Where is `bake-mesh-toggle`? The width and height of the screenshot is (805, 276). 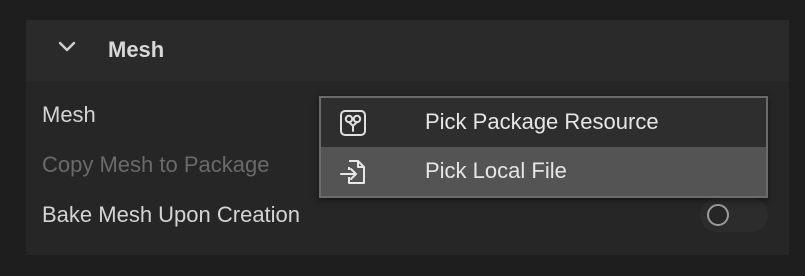 bake-mesh-toggle is located at coordinates (734, 215).